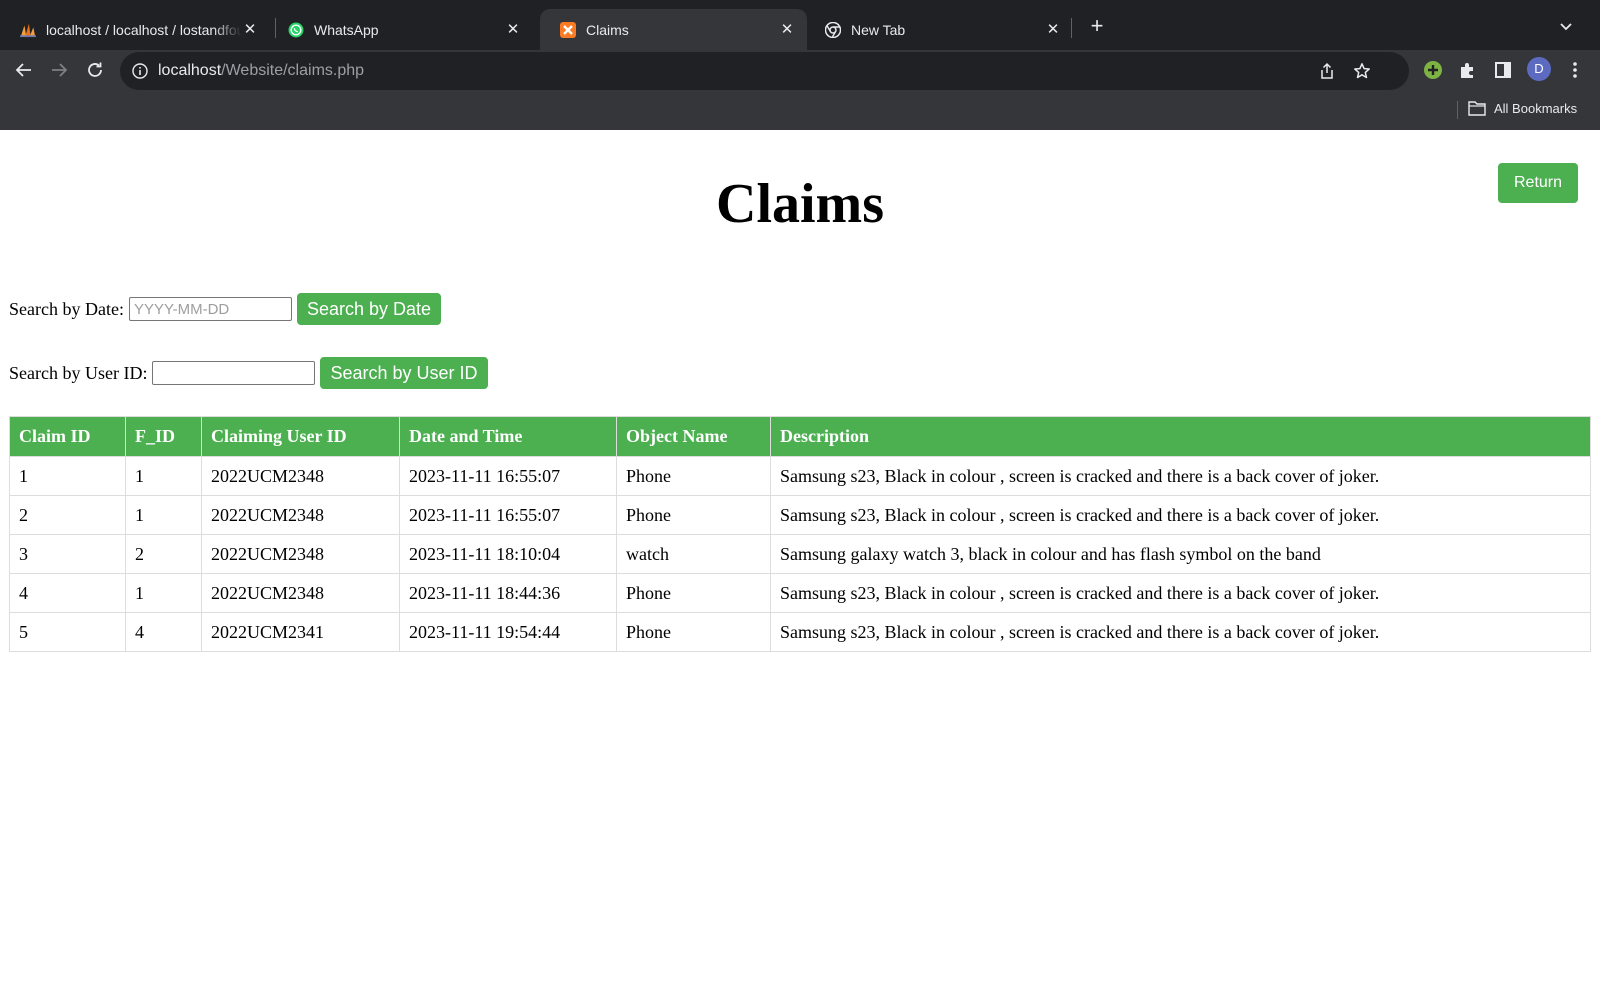  What do you see at coordinates (296, 30) in the screenshot?
I see `whatsapp-icon` at bounding box center [296, 30].